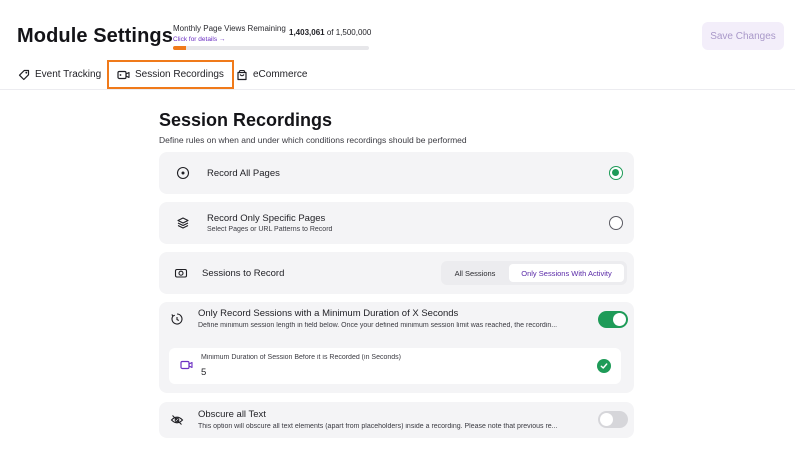  Describe the element at coordinates (246, 120) in the screenshot. I see `section-title: Session Recordings` at that location.